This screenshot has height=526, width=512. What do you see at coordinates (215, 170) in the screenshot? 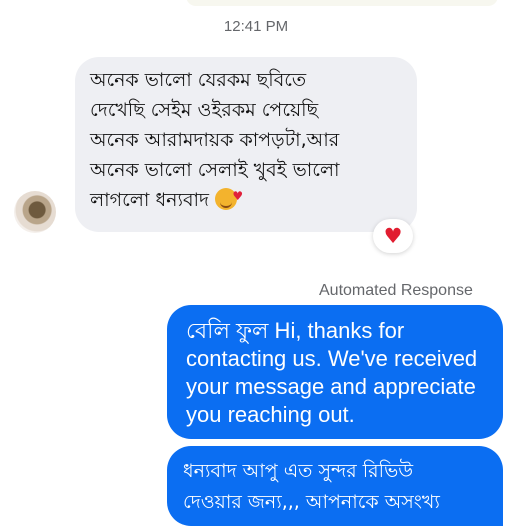
I see `incoming-message-line: অনেক ভালো সেলাই খুবই ভালো` at bounding box center [215, 170].